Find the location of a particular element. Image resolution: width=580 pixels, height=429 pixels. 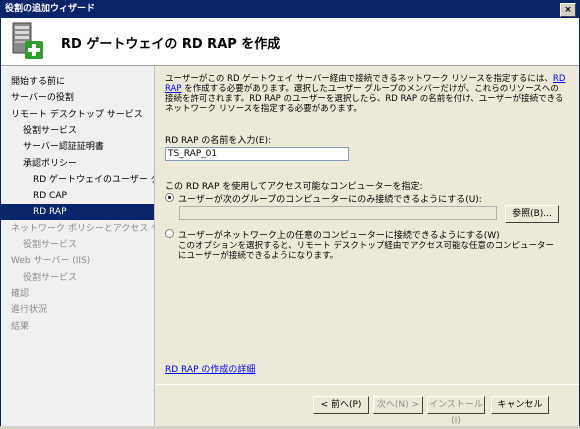

nav-step-item: サーバーの役割 is located at coordinates (42, 98).